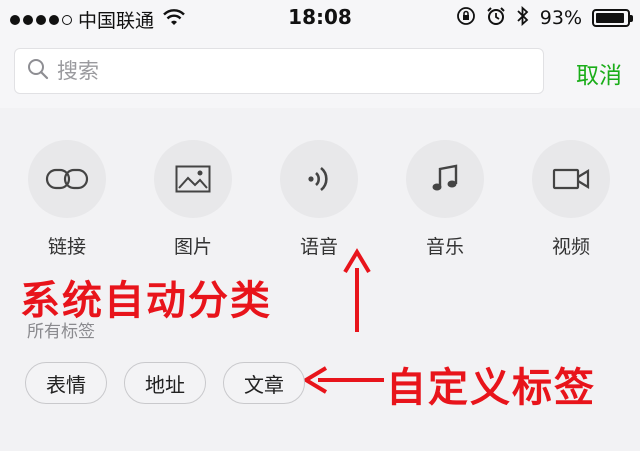  Describe the element at coordinates (343, 380) in the screenshot. I see `left-arrow-icon` at that location.